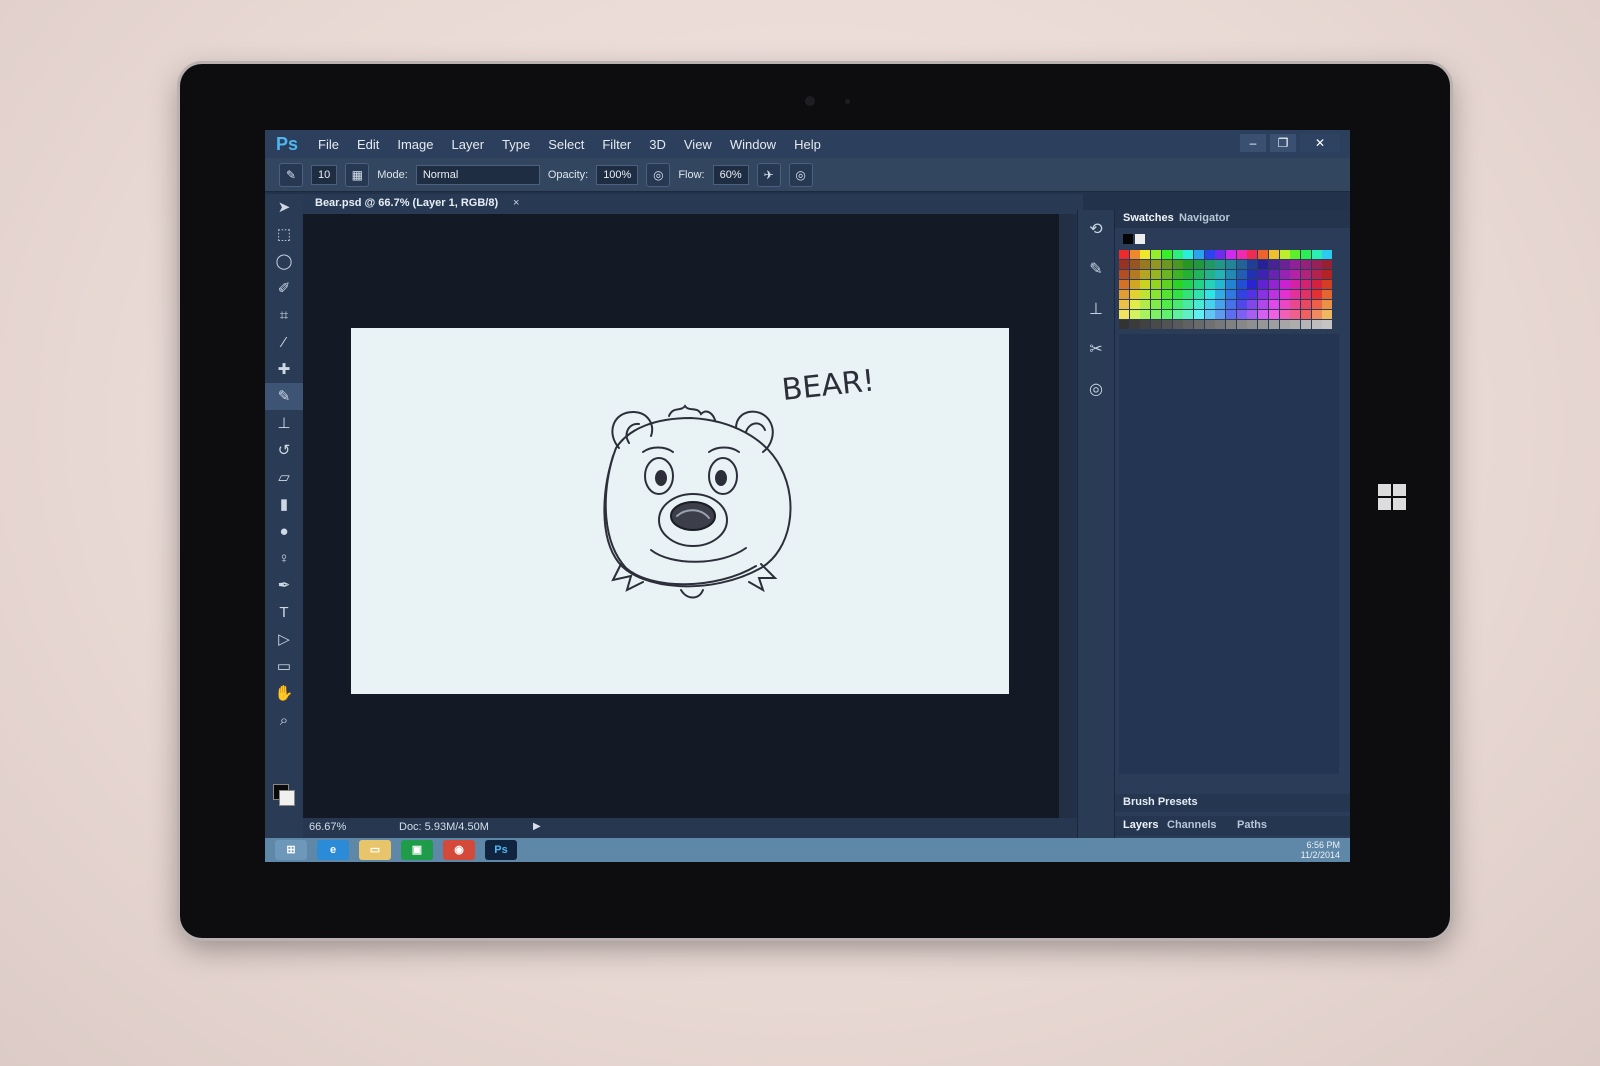 Image resolution: width=1600 pixels, height=1066 pixels. What do you see at coordinates (1096, 390) in the screenshot?
I see `adjustments-icon: ◎` at bounding box center [1096, 390].